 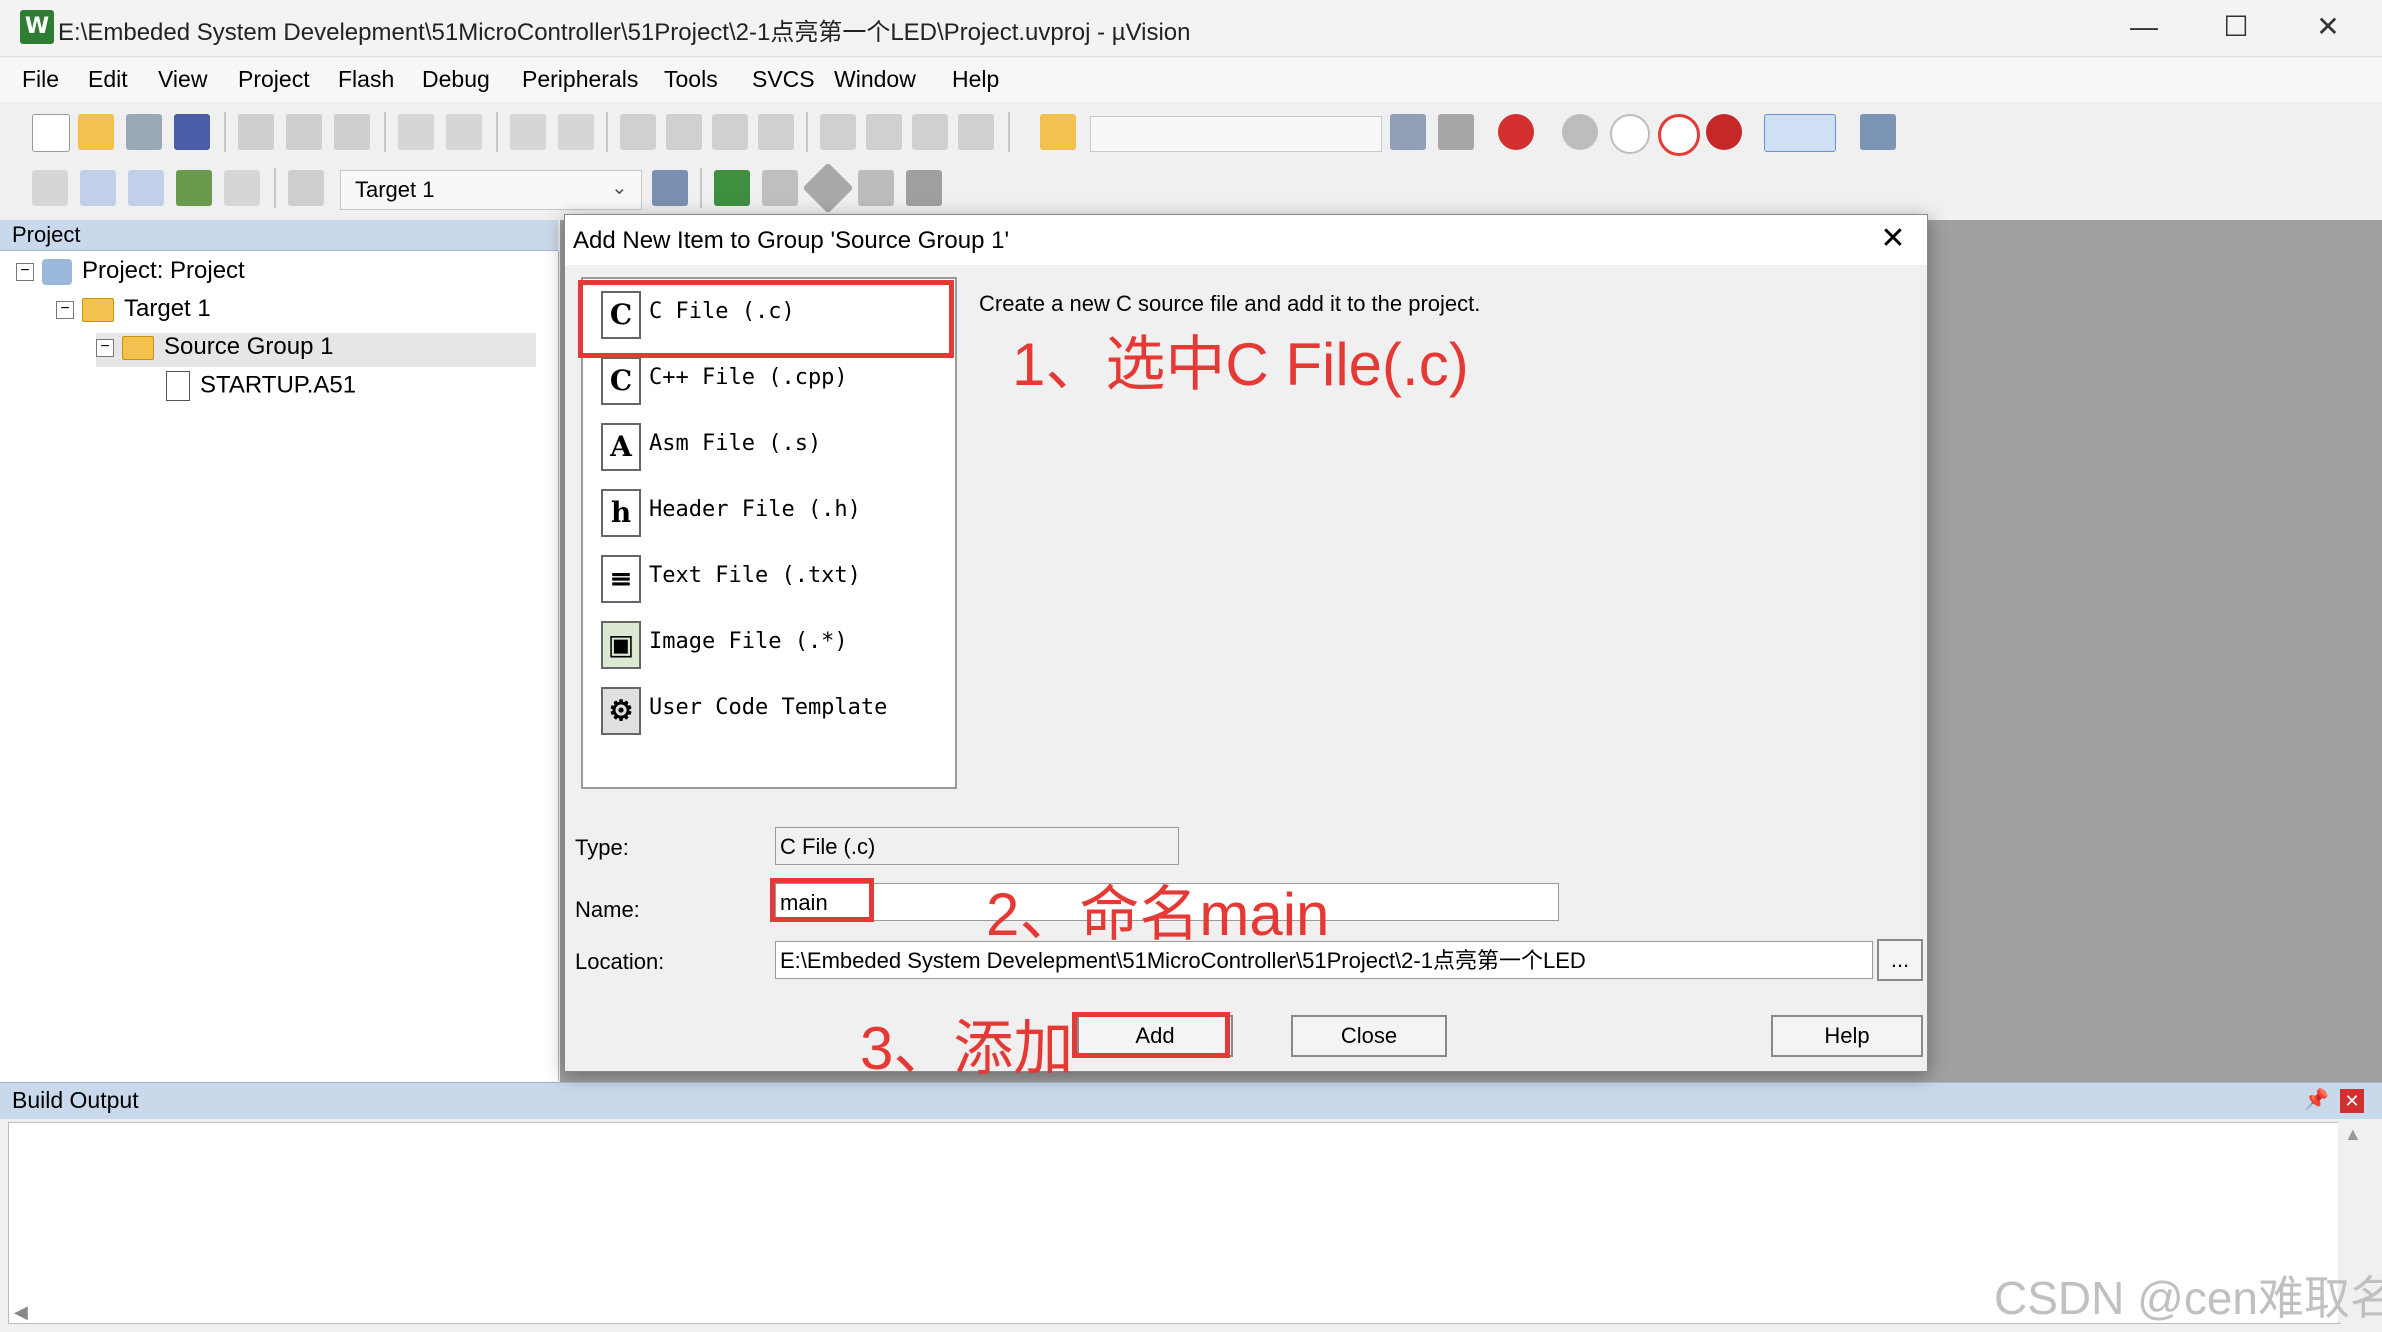 What do you see at coordinates (50, 188) in the screenshot?
I see `translate-icon` at bounding box center [50, 188].